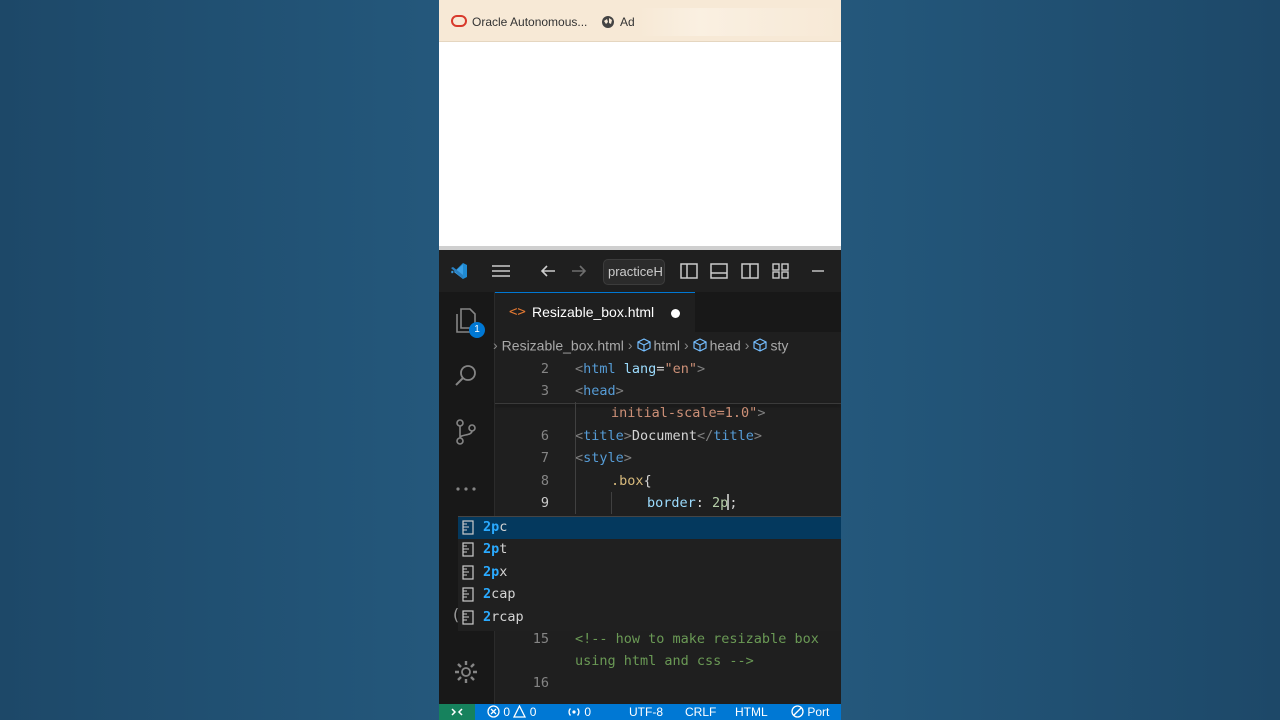  What do you see at coordinates (668, 481) in the screenshot?
I see `code-line: 8 .box{` at bounding box center [668, 481].